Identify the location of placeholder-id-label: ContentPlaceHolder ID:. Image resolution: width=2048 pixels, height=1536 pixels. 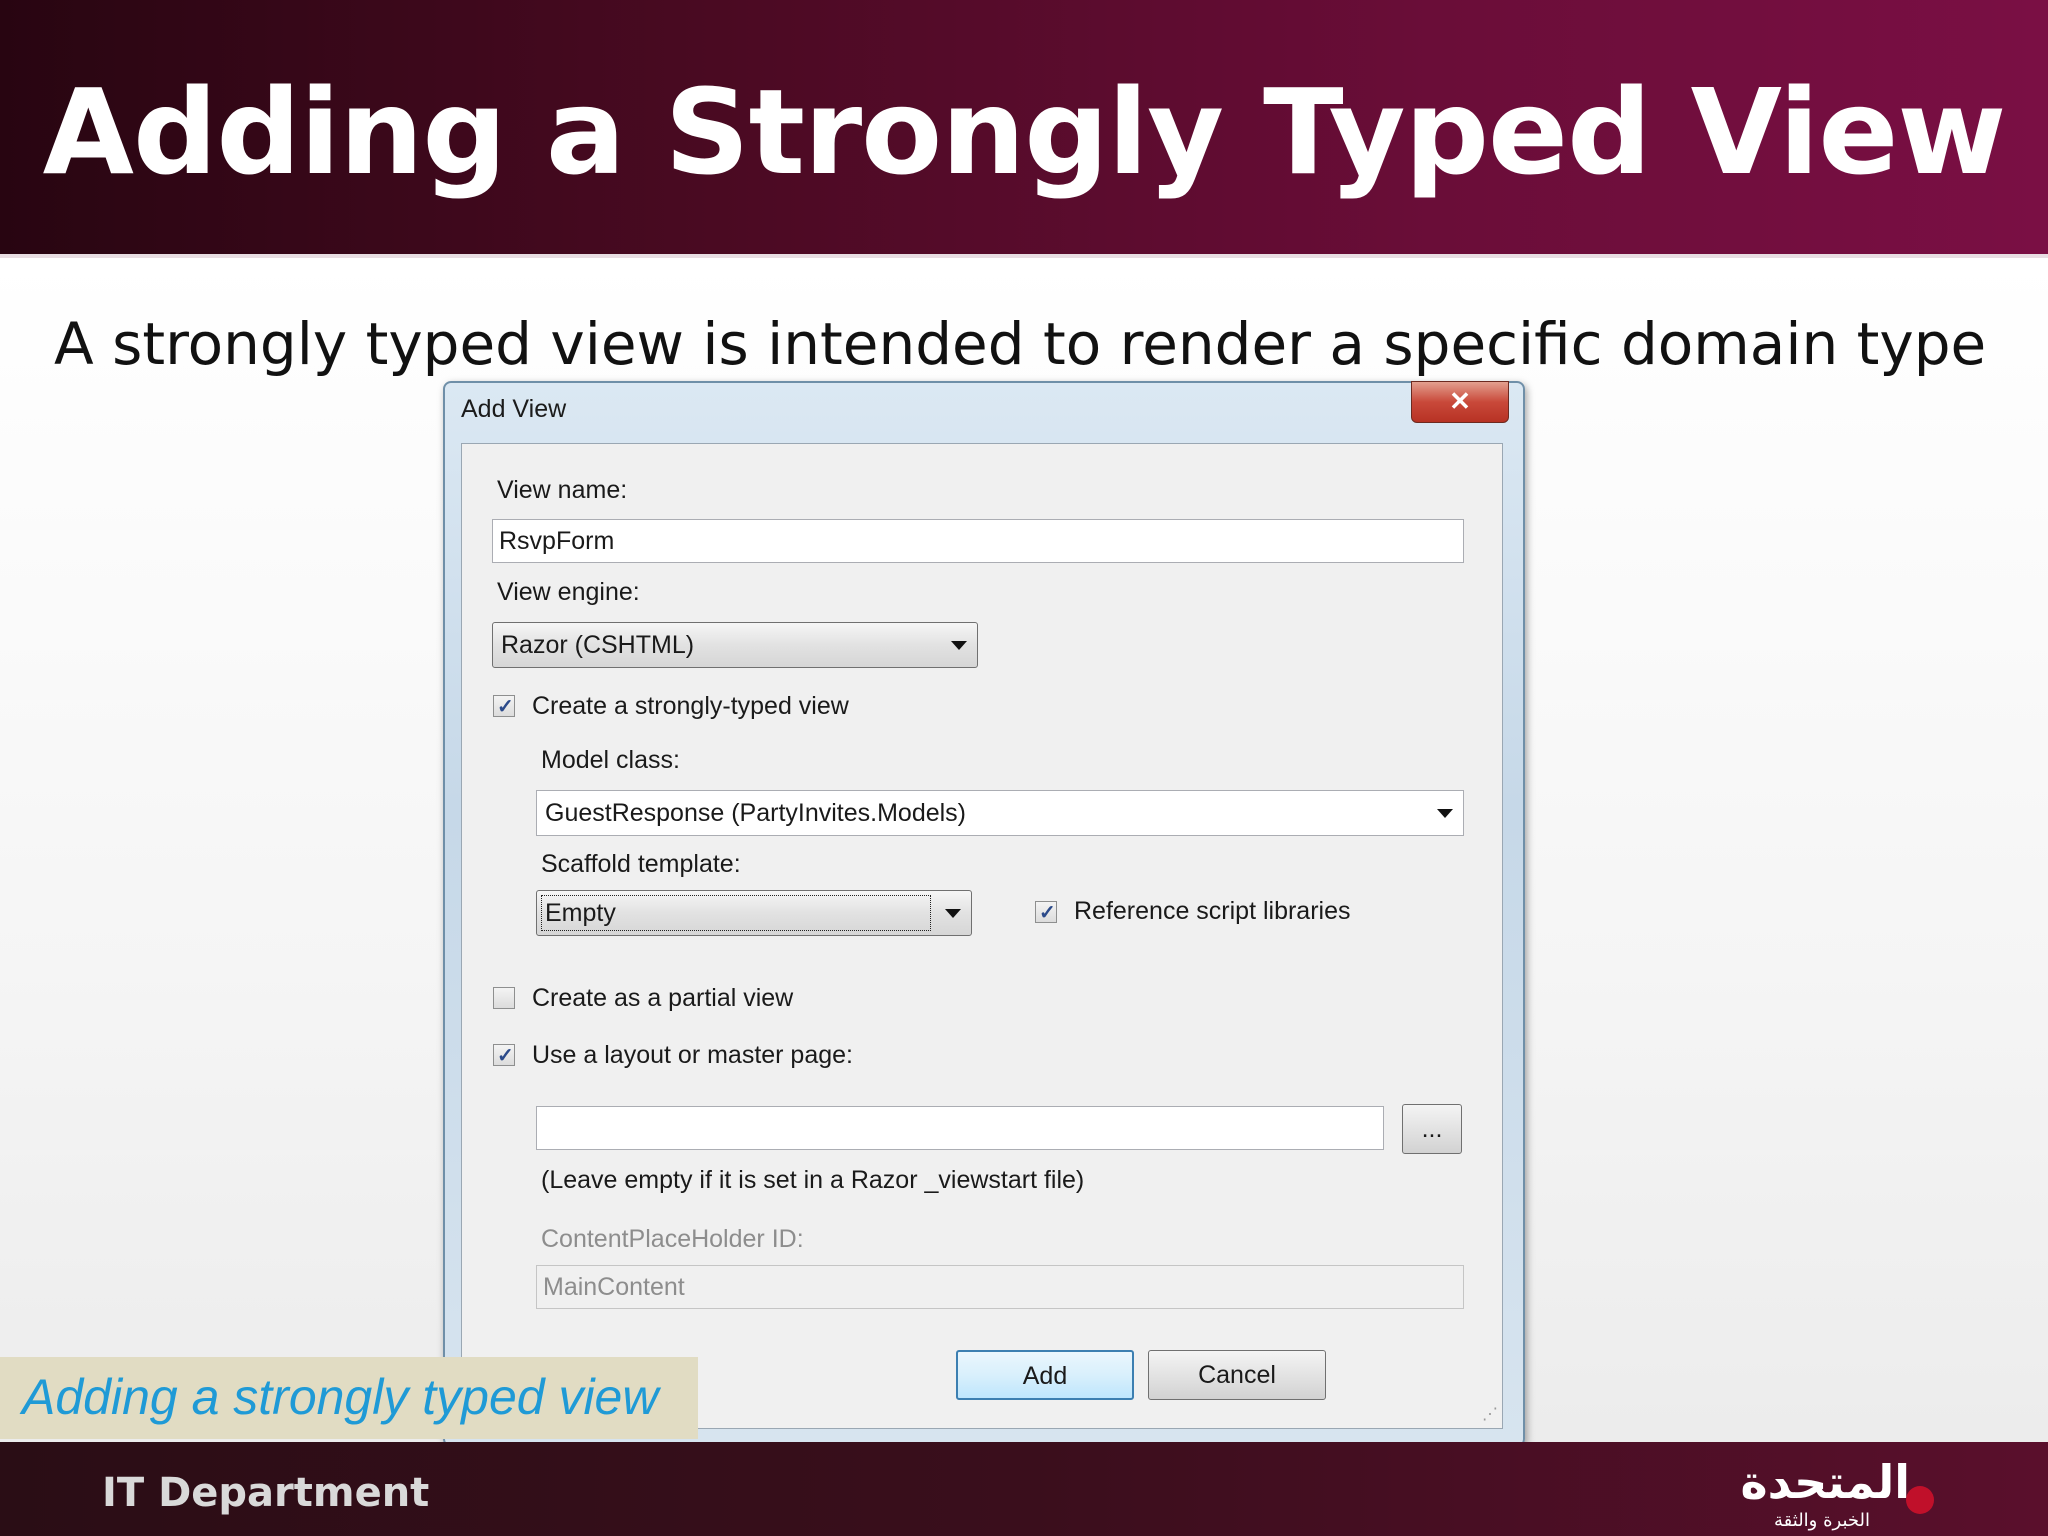
(672, 1239).